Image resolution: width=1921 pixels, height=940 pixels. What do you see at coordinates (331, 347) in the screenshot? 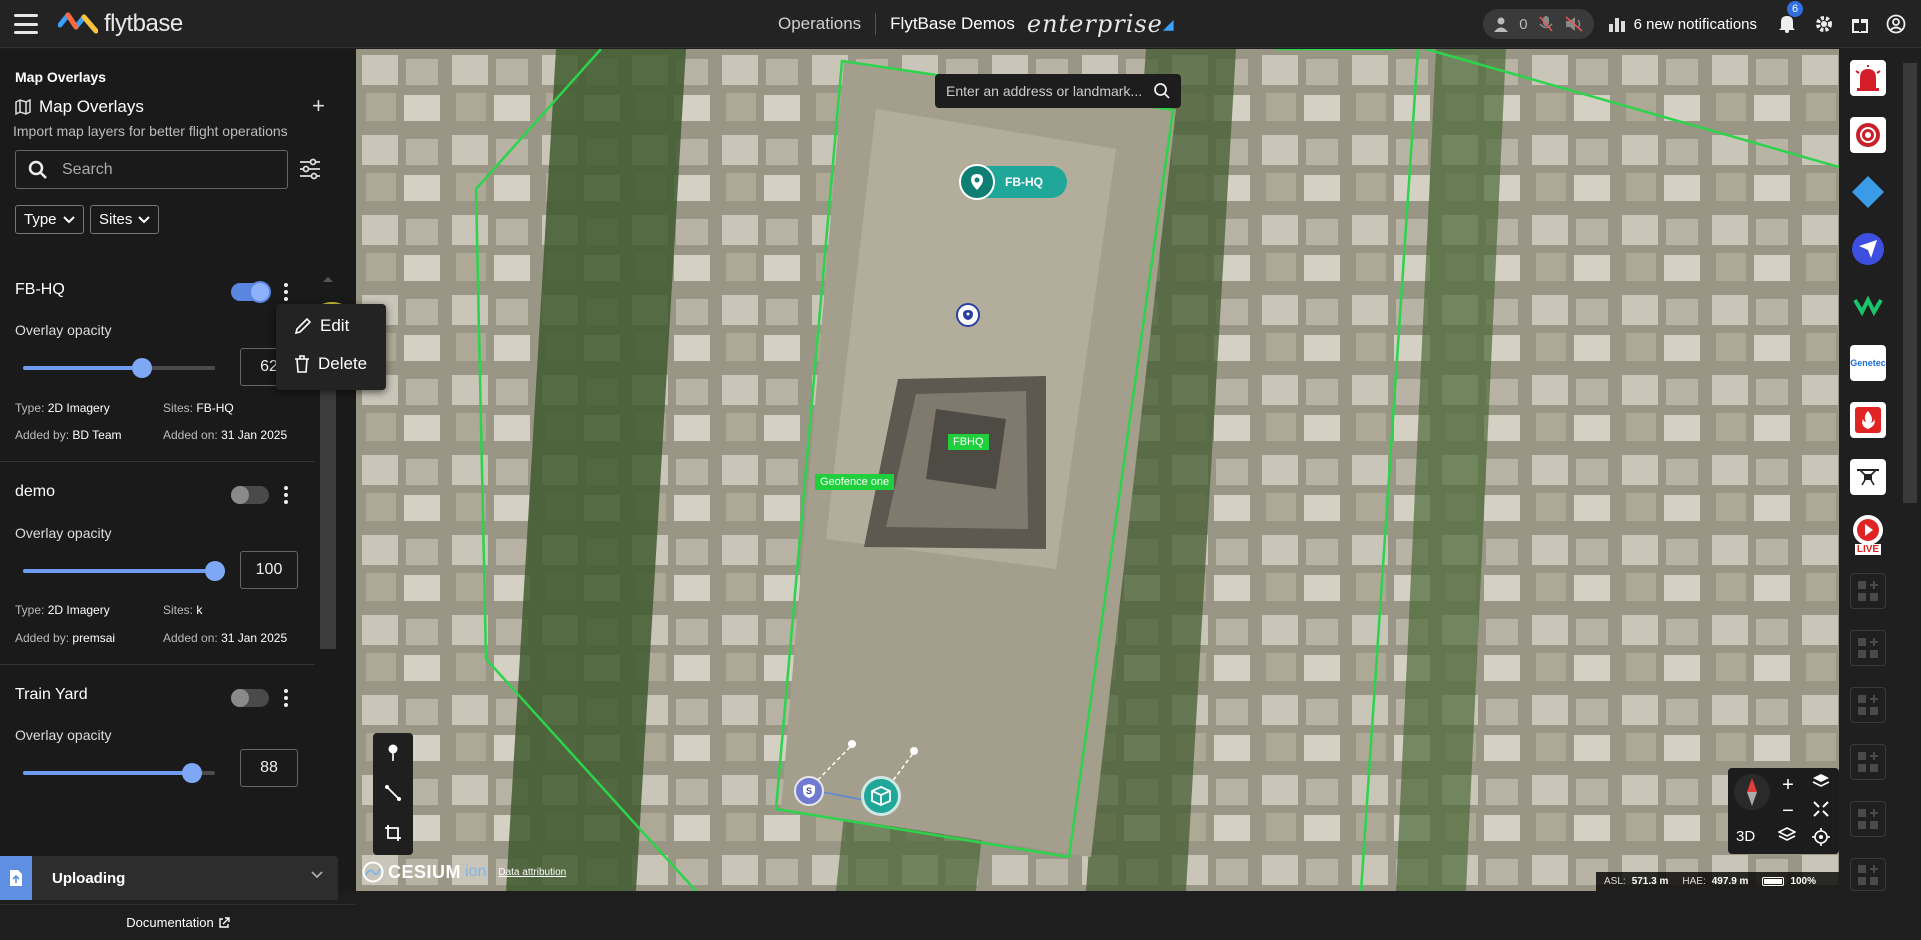
I see `layer-context-menu: Edit Delete` at bounding box center [331, 347].